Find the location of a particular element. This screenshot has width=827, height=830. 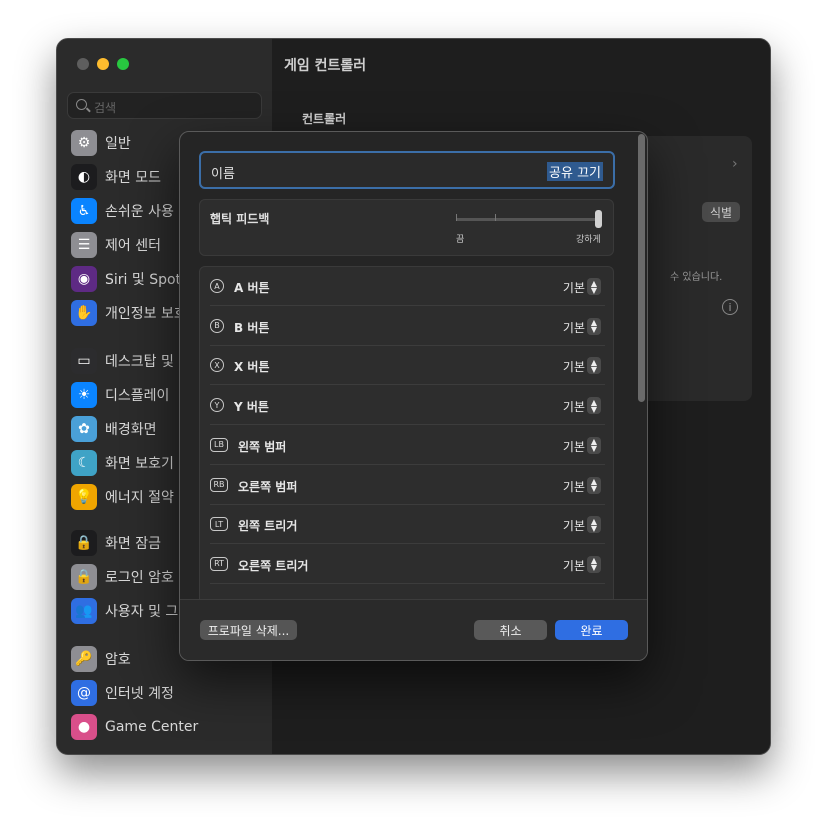

button-mapping-name: A 버튼 is located at coordinates (252, 288).